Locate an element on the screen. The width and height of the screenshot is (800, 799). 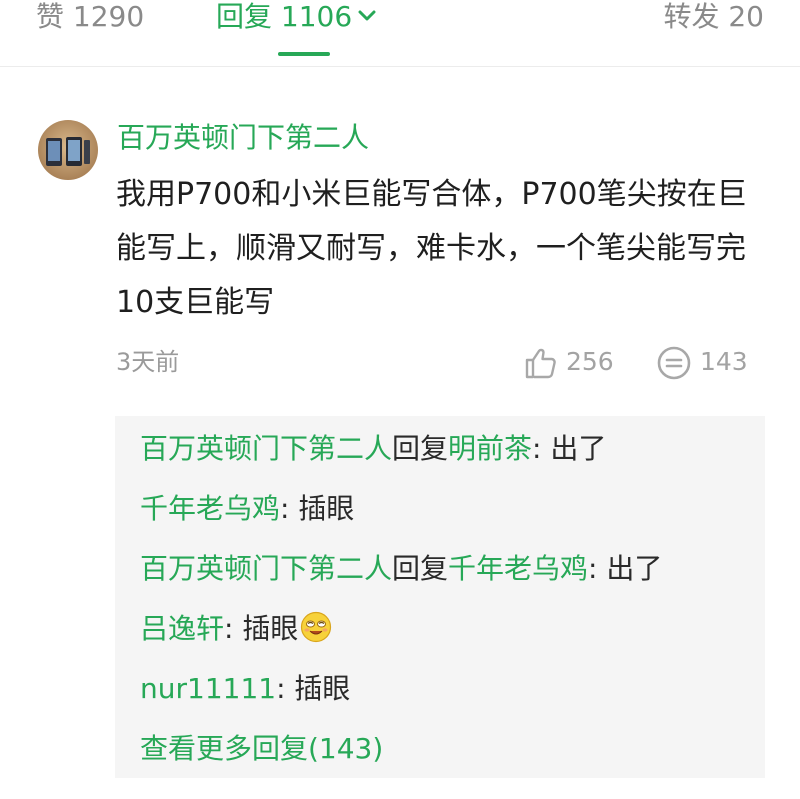
tab-bar: 赞 1290 回复 1106 转发 20 is located at coordinates (400, 33).